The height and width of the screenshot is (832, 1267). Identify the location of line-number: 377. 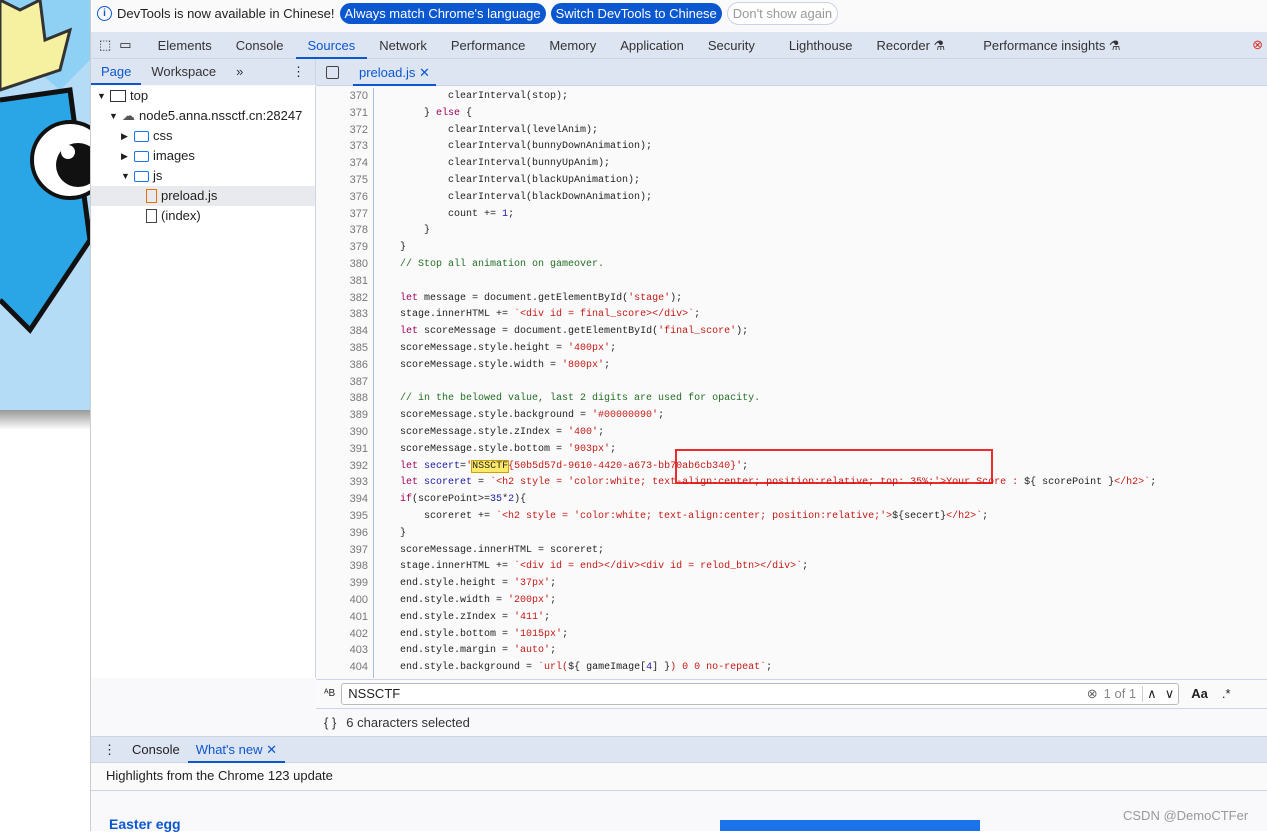
(358, 213).